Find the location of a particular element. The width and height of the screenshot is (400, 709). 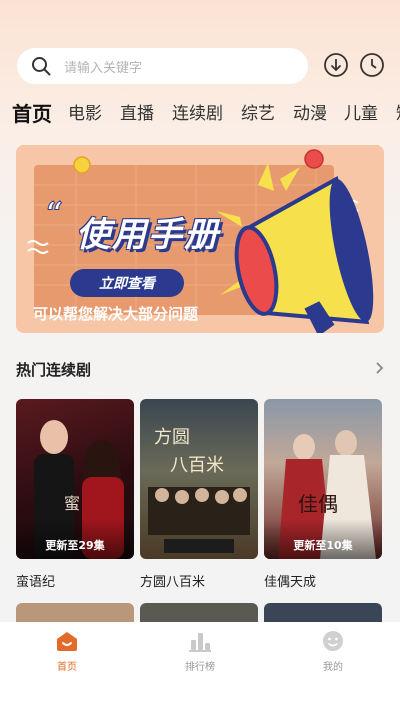

clock-icon is located at coordinates (372, 65).